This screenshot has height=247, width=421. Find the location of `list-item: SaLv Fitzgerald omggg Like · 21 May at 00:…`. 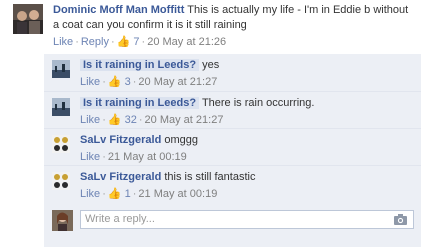

list-item: SaLv Fitzgerald omggg Like · 21 May at 00:… is located at coordinates (232, 147).